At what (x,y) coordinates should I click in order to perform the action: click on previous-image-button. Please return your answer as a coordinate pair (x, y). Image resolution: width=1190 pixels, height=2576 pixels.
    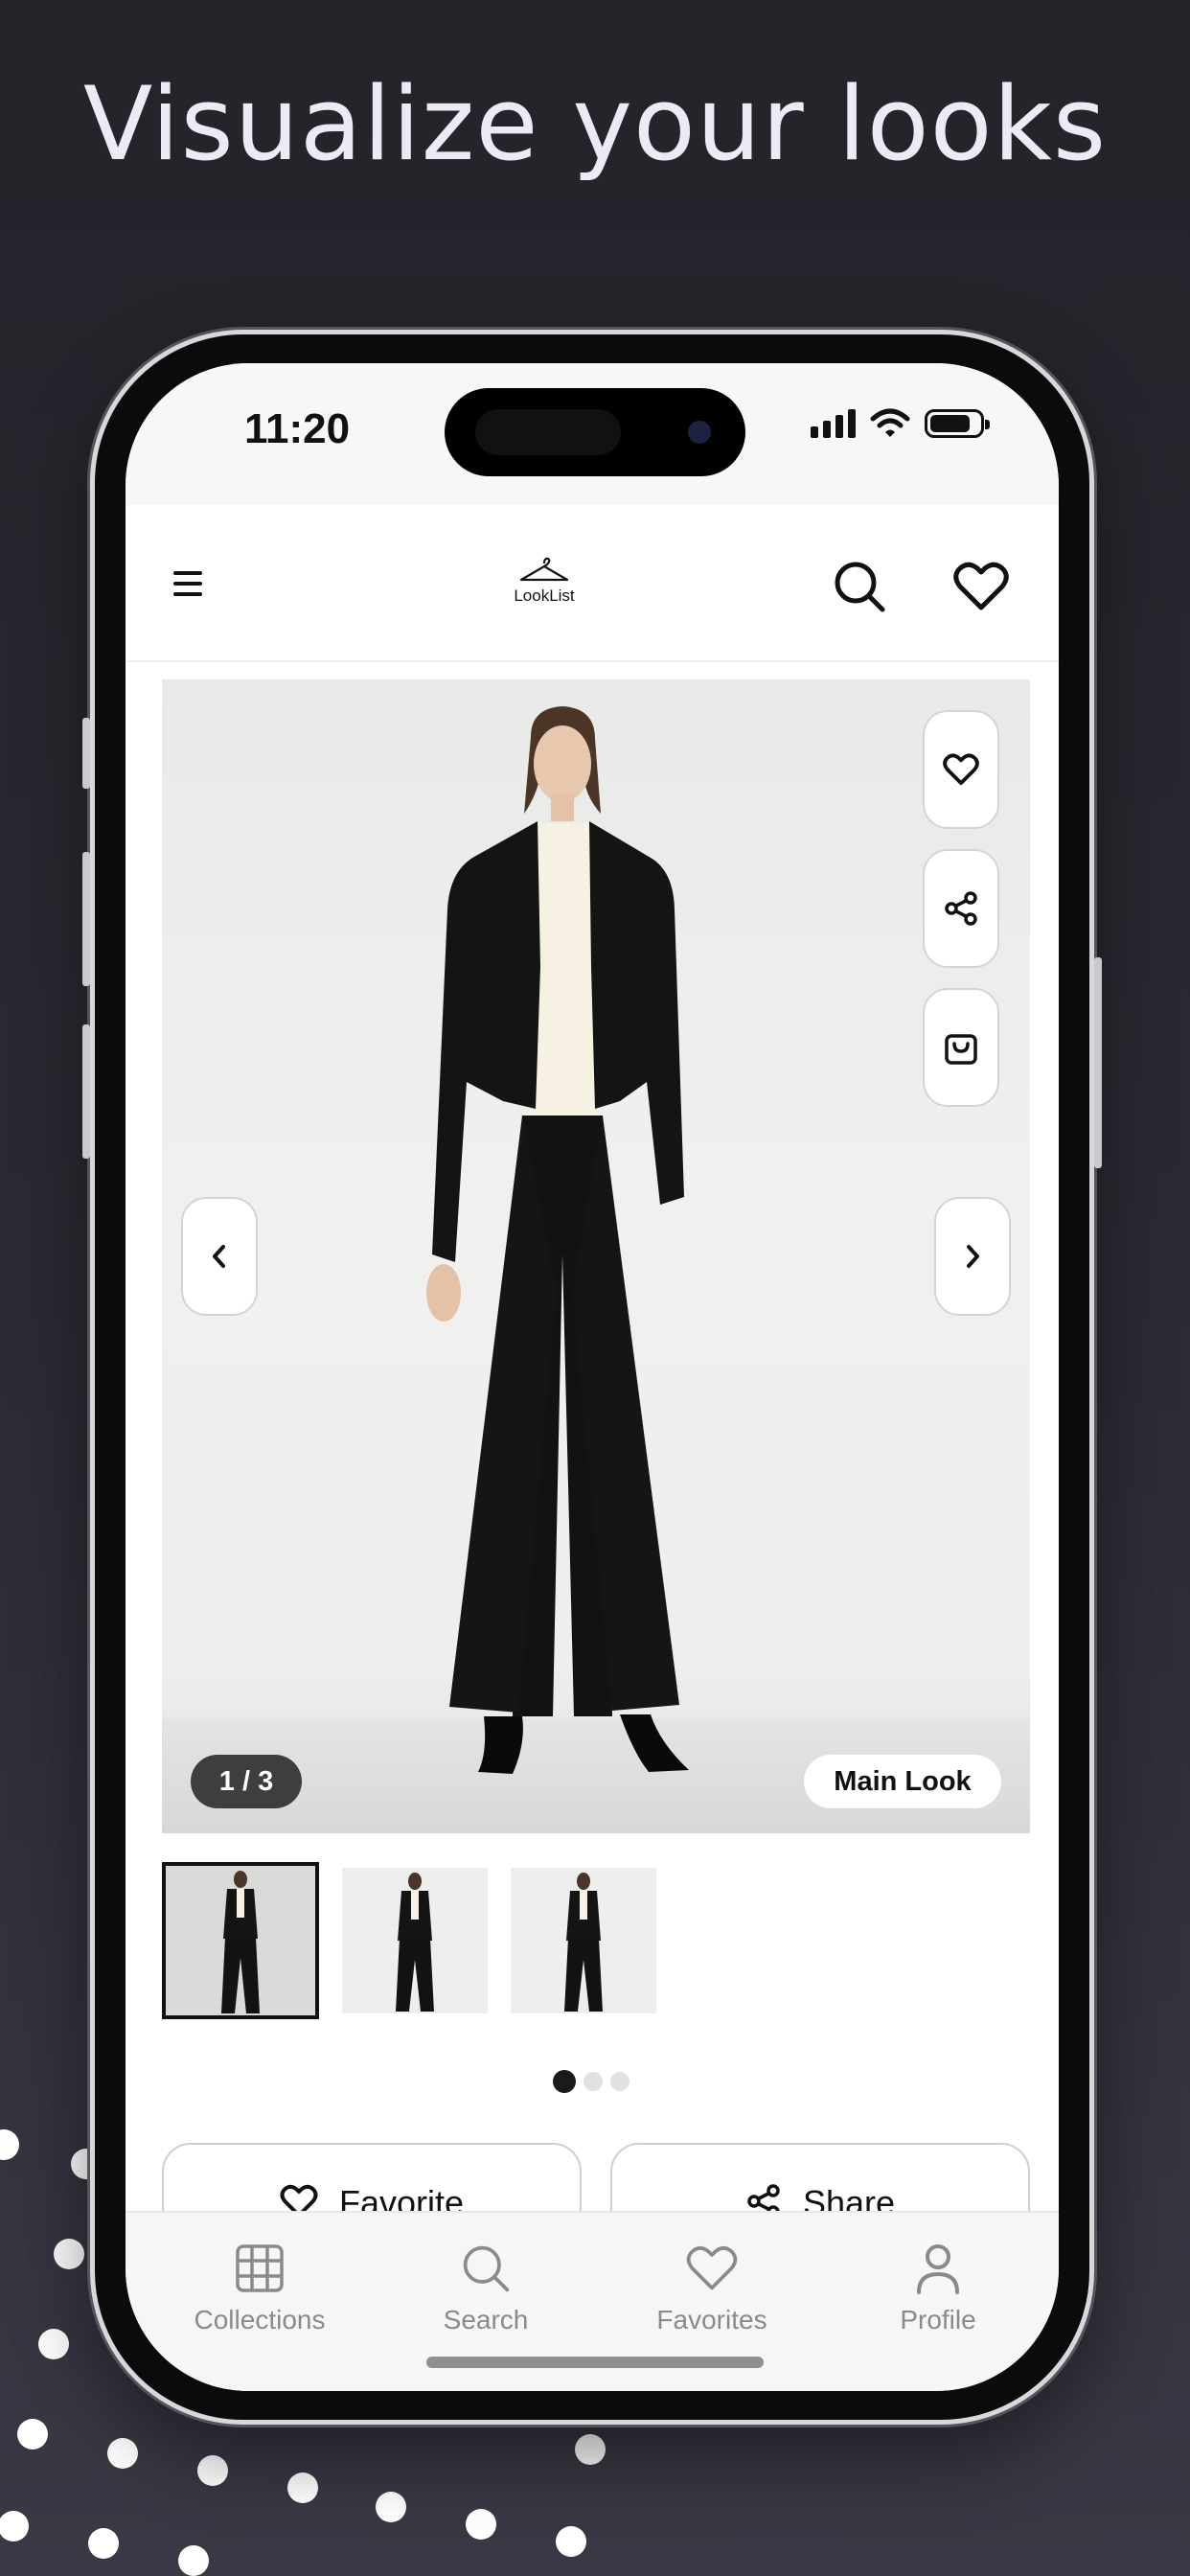
    Looking at the image, I should click on (220, 1256).